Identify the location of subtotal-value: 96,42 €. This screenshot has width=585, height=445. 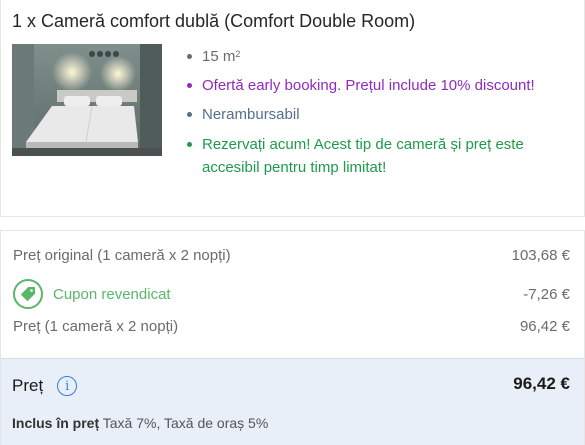
(544, 326).